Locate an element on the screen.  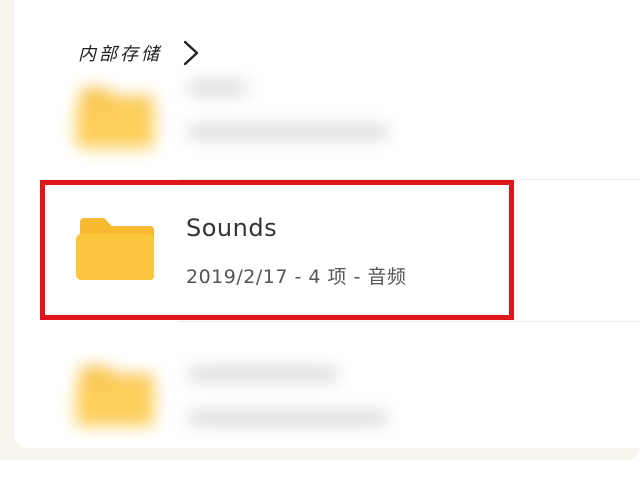
folder-meta: 2019/2/17 - 4 项 - 音频 is located at coordinates (296, 277).